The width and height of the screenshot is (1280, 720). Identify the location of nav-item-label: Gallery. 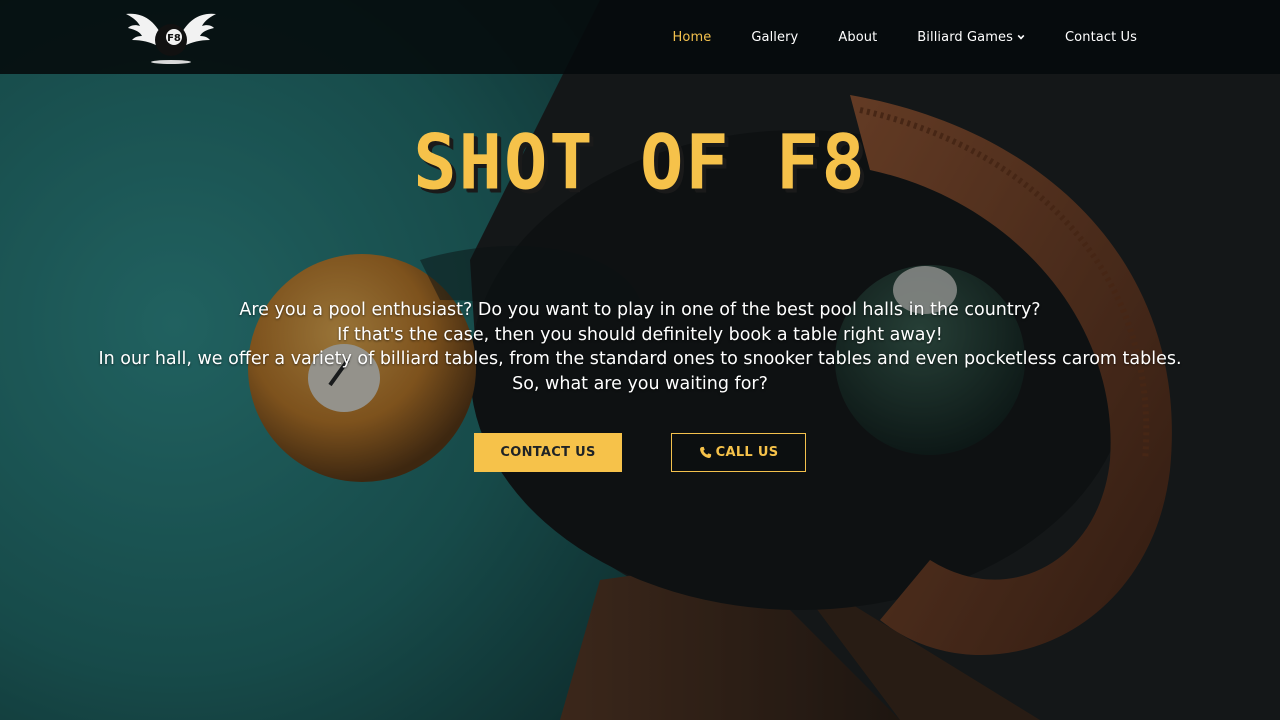
(775, 37).